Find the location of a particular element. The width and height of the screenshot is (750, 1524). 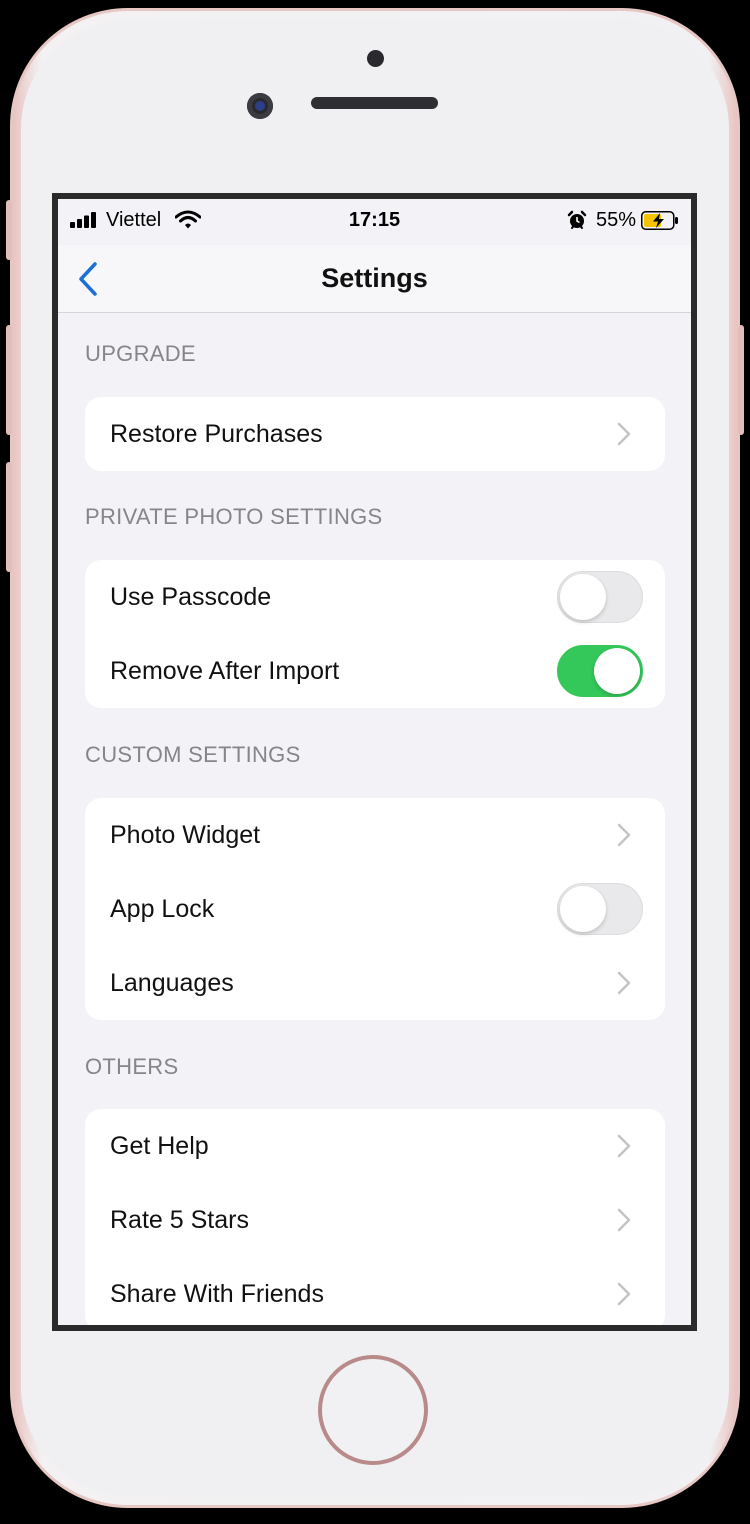

section-header-private-photo-settings: PRIVATE PHOTO SETTINGS is located at coordinates (234, 516).